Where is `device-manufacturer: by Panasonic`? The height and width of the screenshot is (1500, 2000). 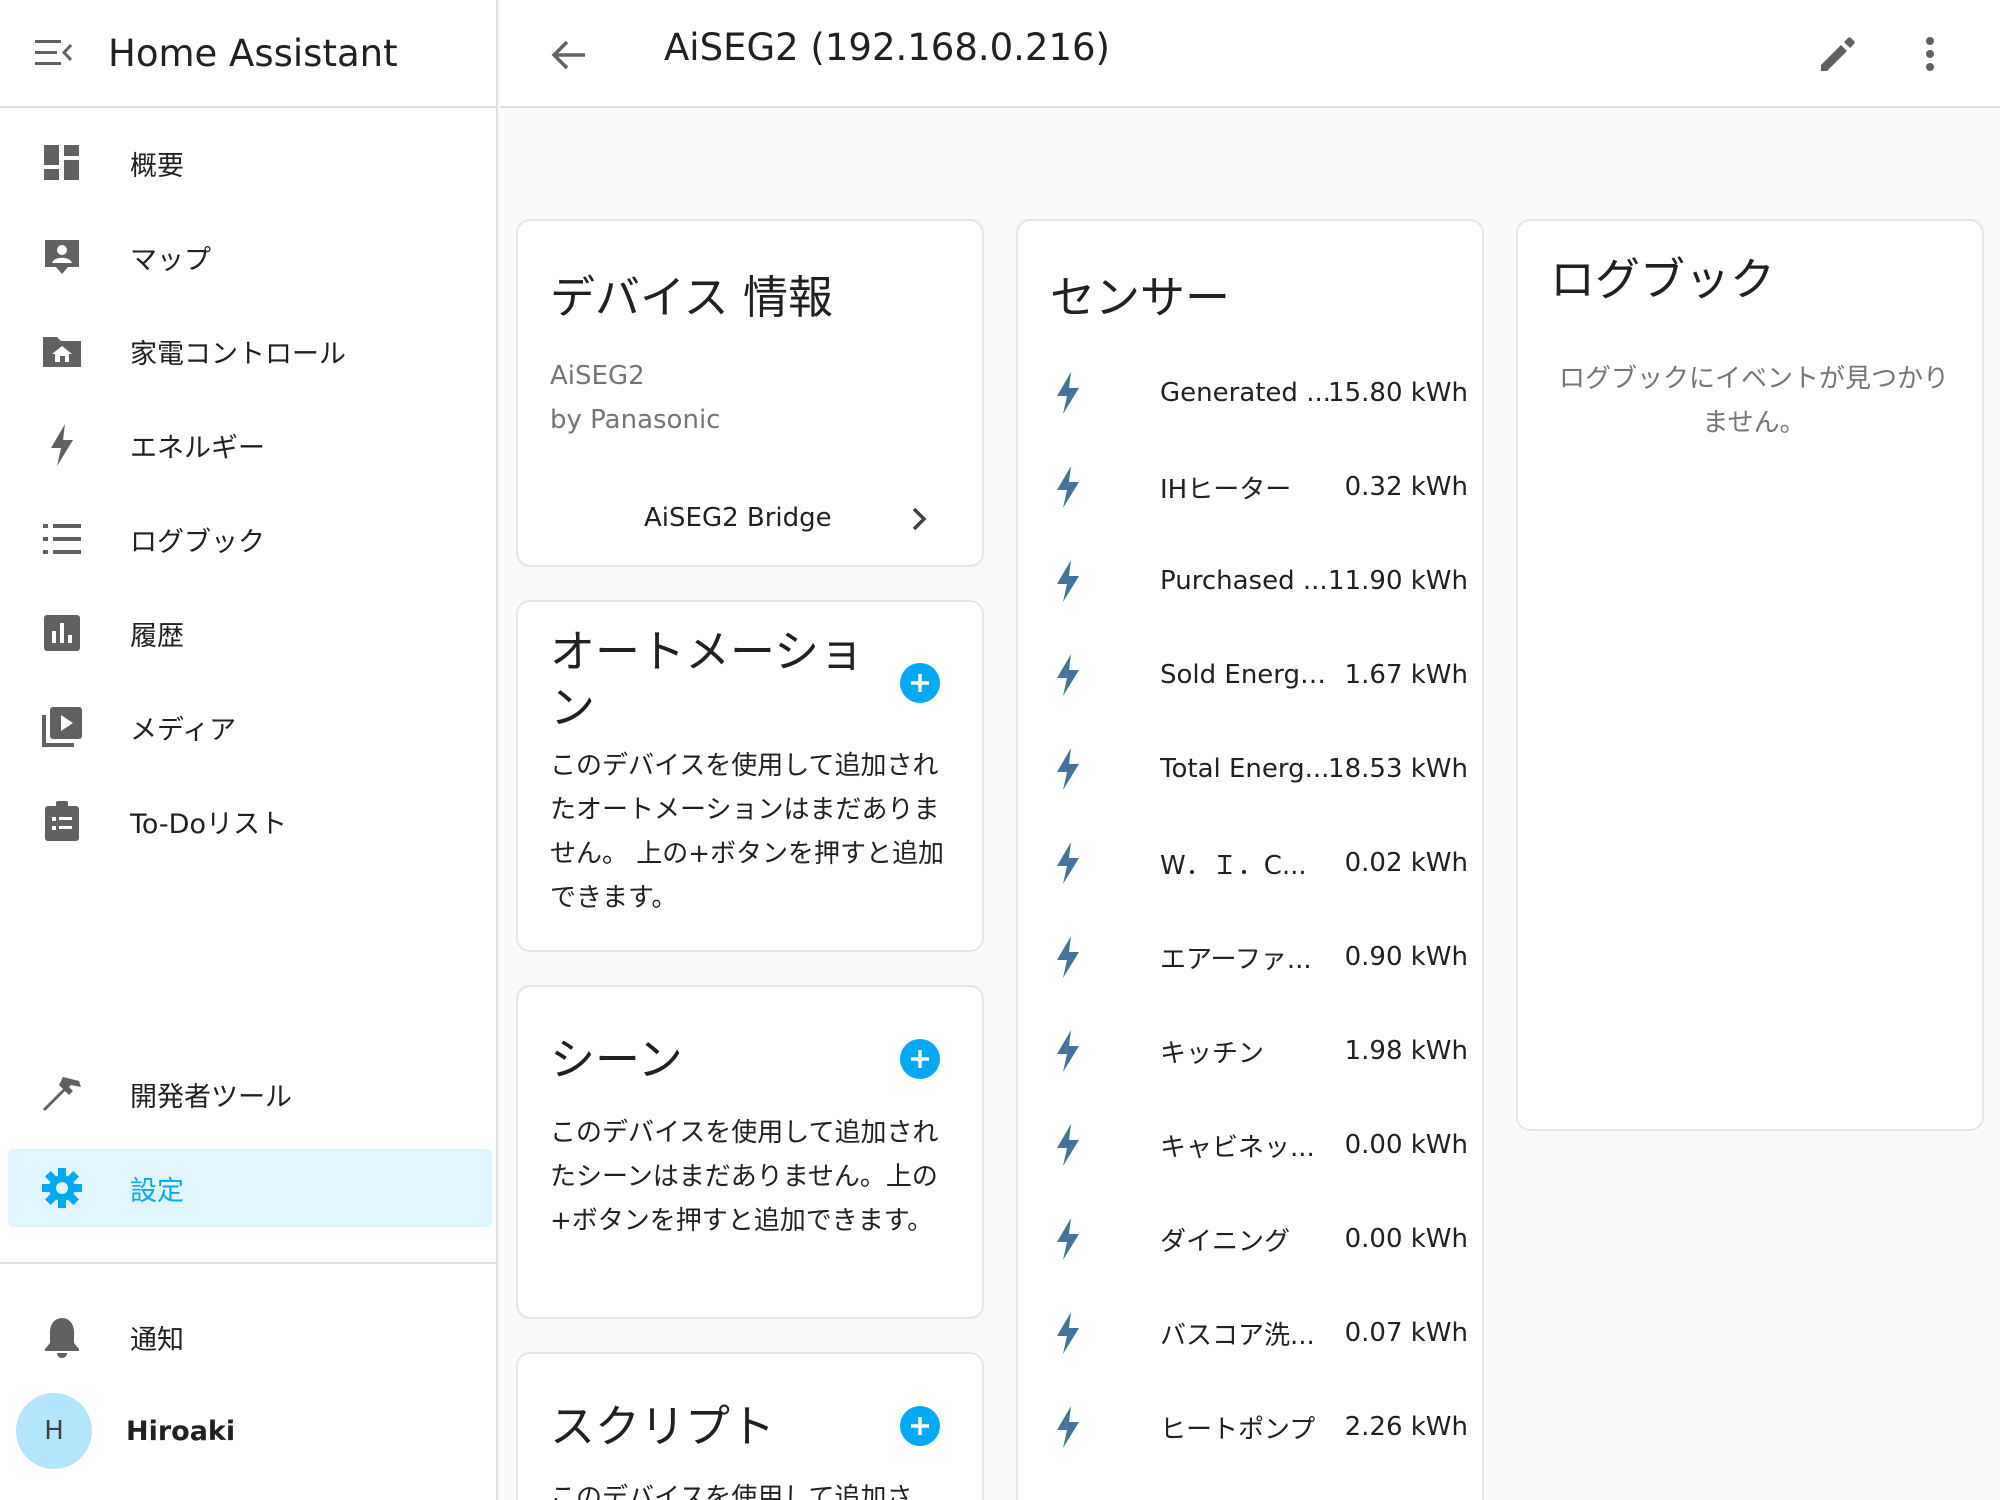
device-manufacturer: by Panasonic is located at coordinates (635, 420).